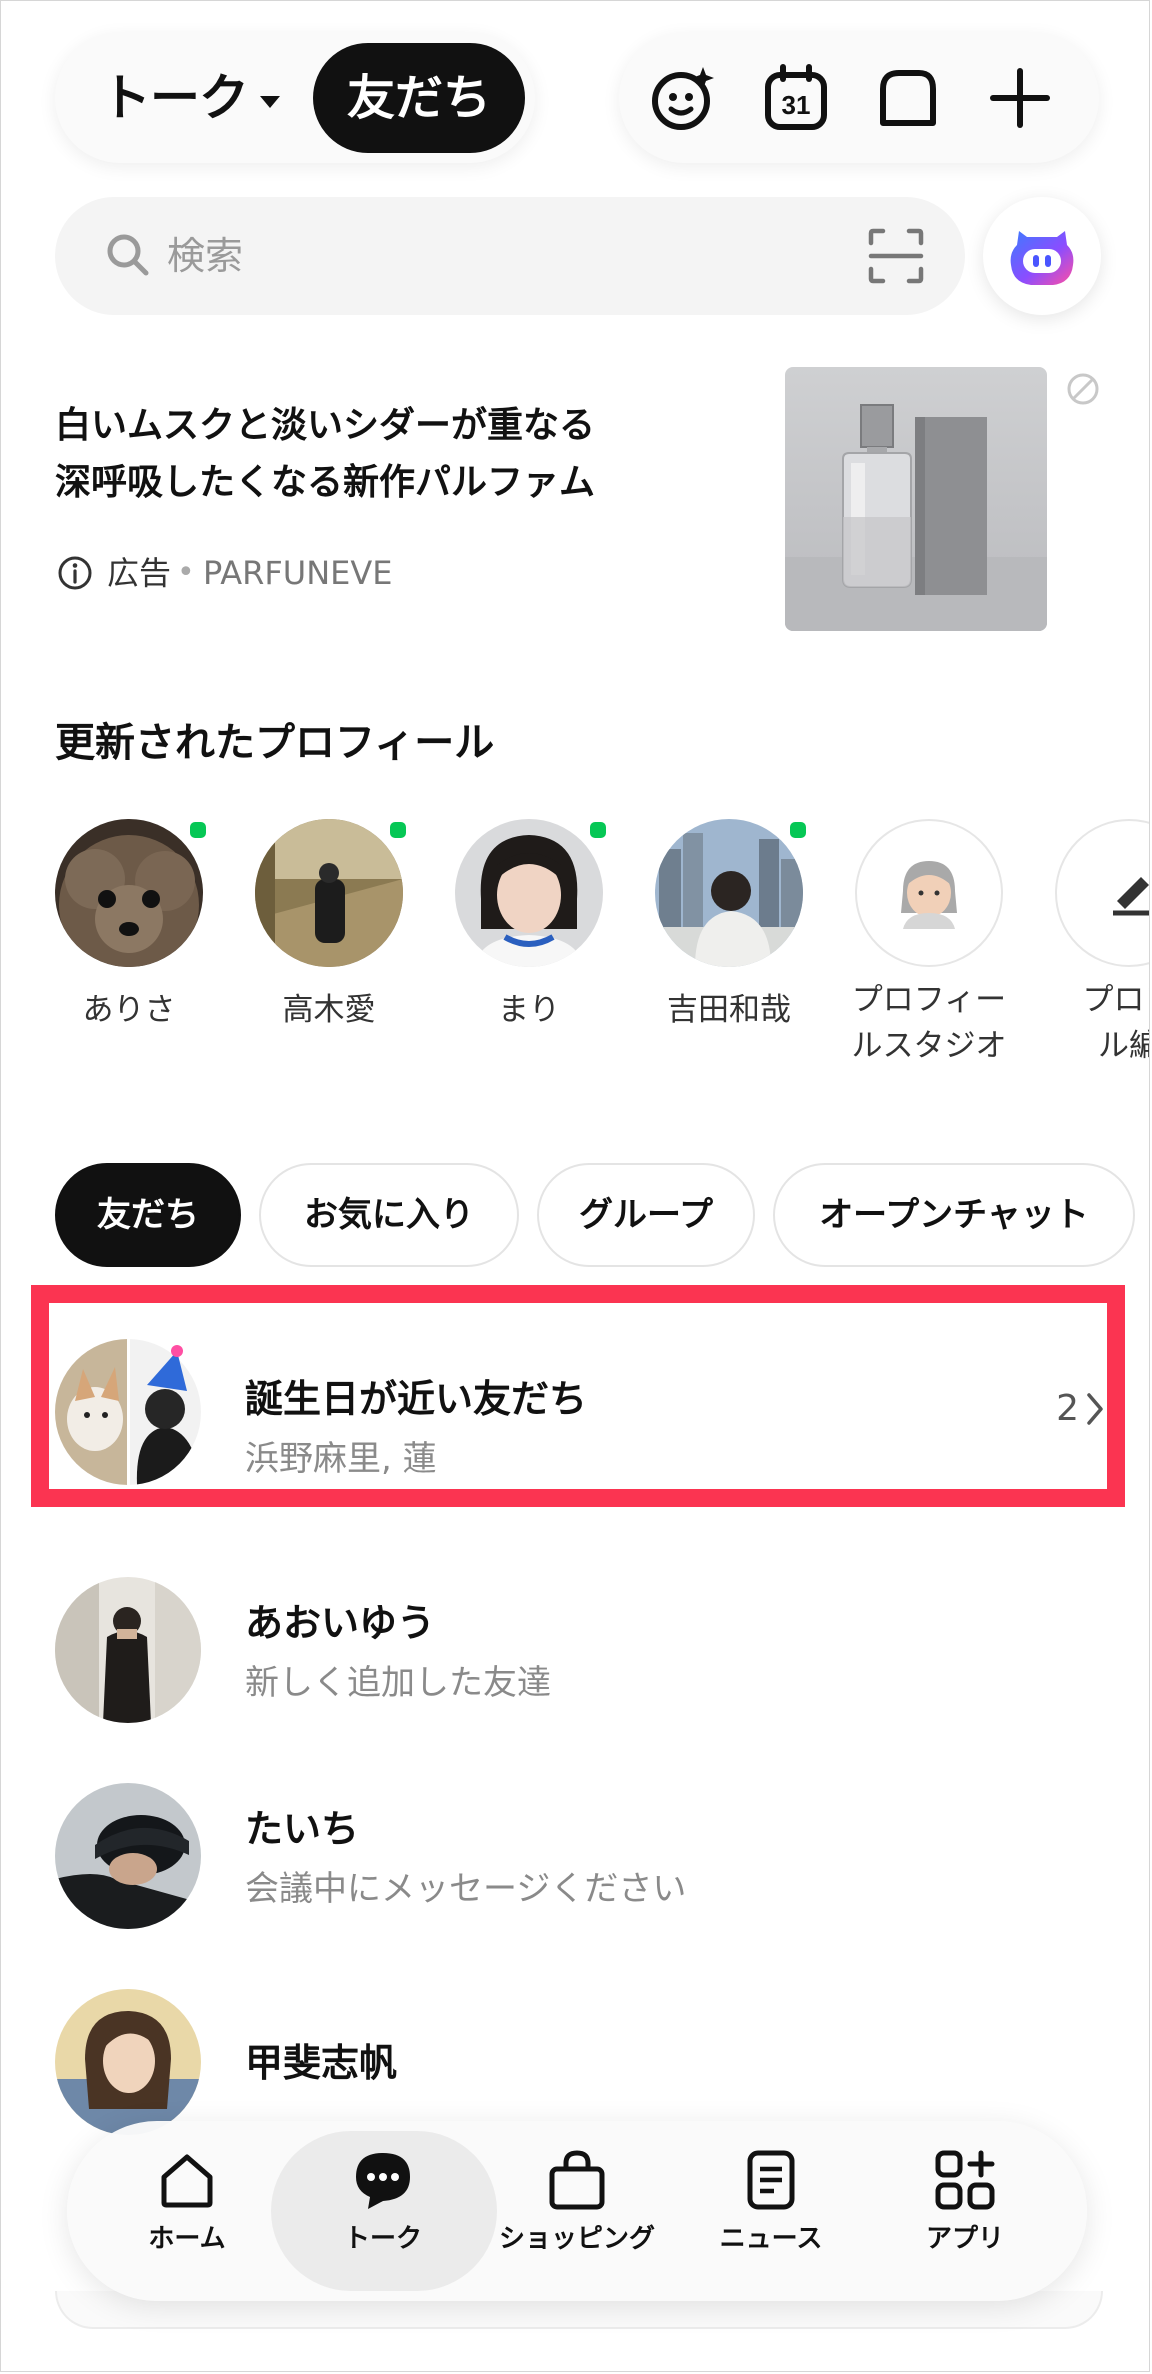  Describe the element at coordinates (275, 743) in the screenshot. I see `updated-profiles-title: 更新されたプロフィール` at that location.